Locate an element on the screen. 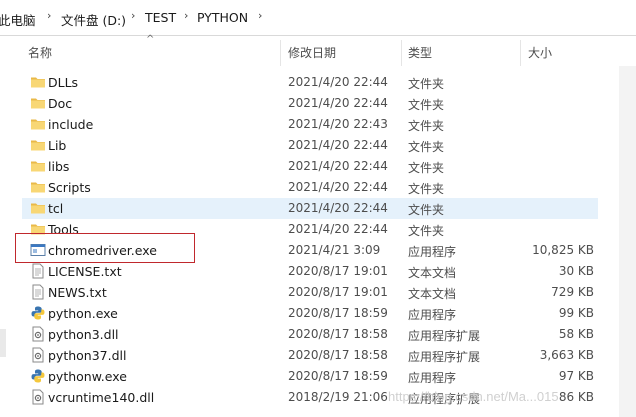 This screenshot has width=636, height=417. file-size: 10,825 KB is located at coordinates (563, 250).